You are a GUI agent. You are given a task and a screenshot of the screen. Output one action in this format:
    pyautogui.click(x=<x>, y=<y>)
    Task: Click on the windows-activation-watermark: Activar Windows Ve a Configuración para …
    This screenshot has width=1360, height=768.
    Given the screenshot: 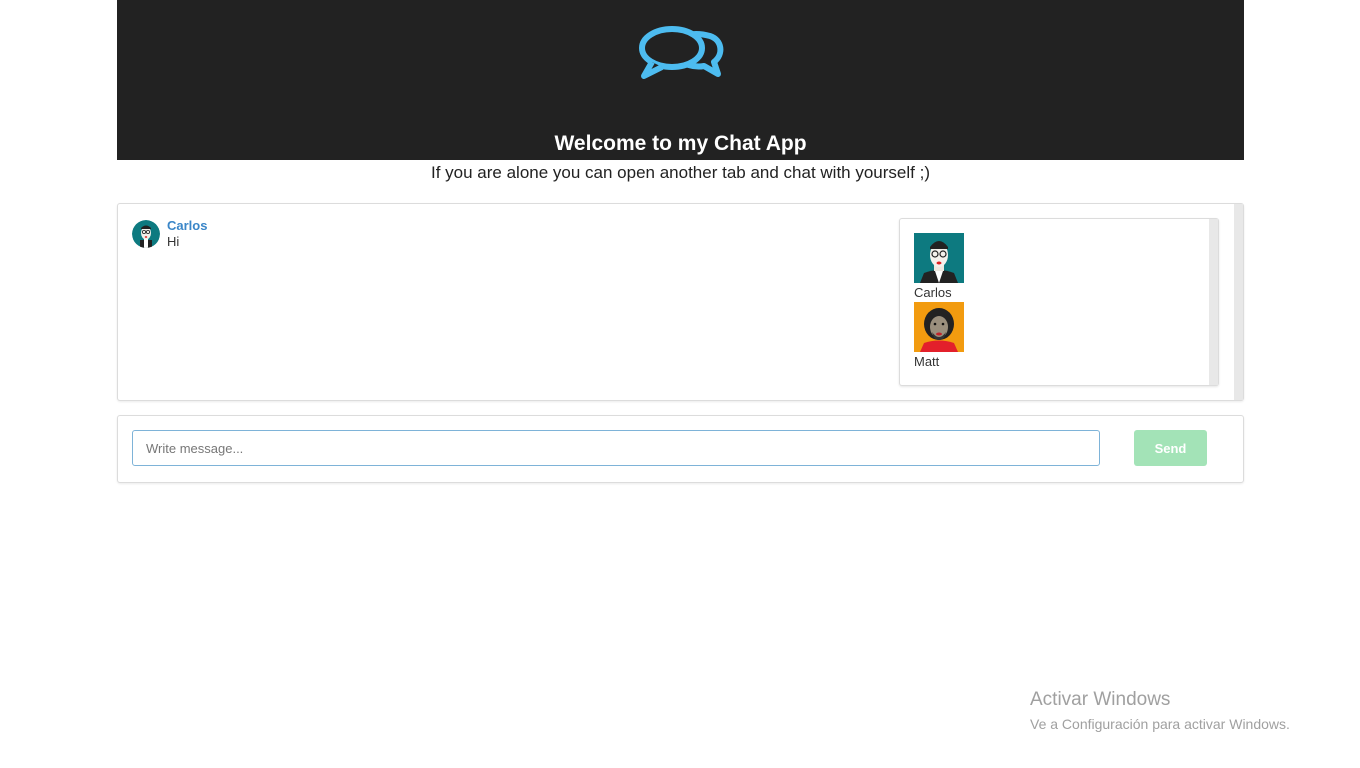 What is the action you would take?
    pyautogui.click(x=1160, y=711)
    